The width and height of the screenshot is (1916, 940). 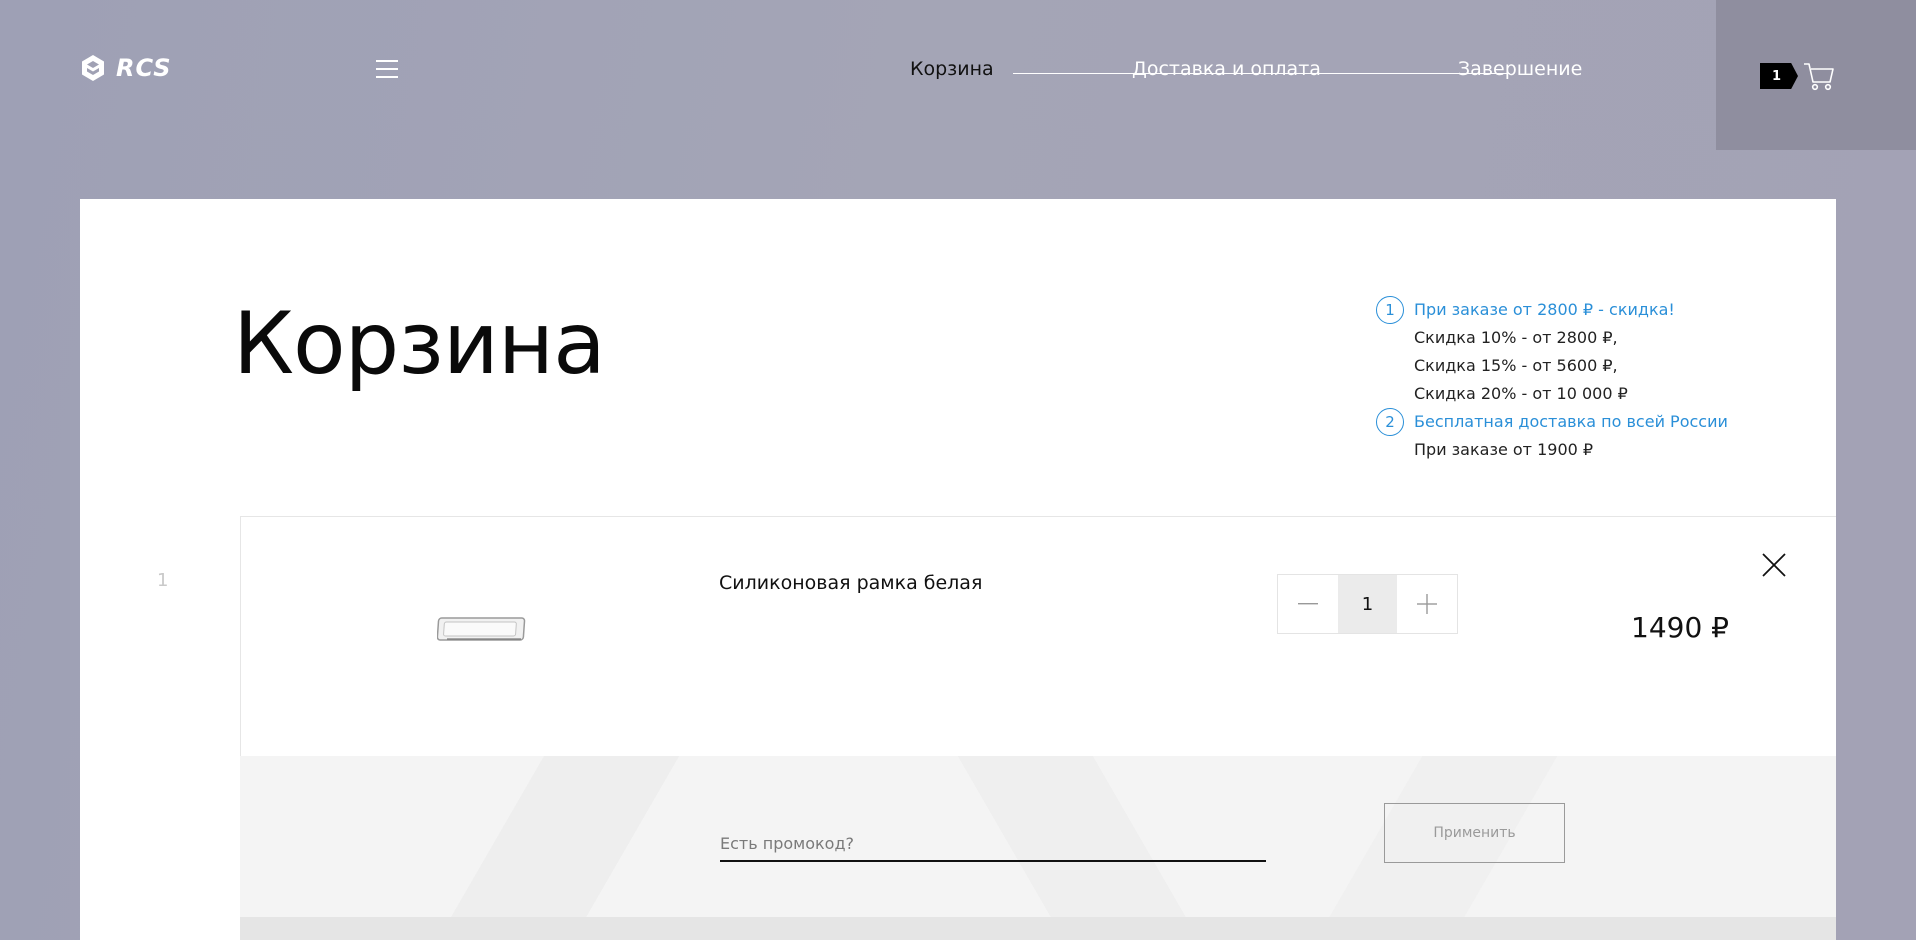 What do you see at coordinates (1504, 449) in the screenshot?
I see `free-delivery-line: При заказе от 1900 ₽` at bounding box center [1504, 449].